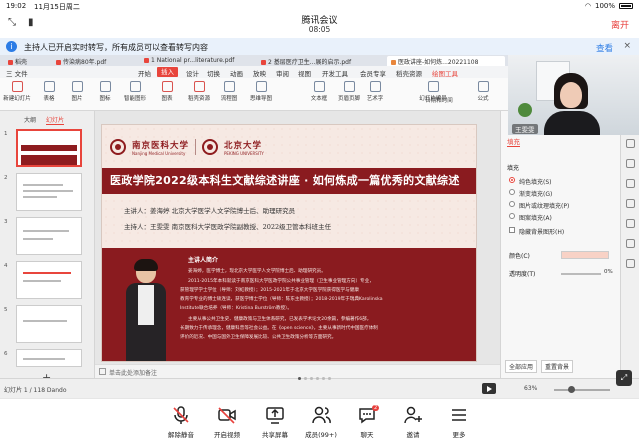  What do you see at coordinates (229, 91) in the screenshot?
I see `flowchart-button: 流程图` at bounding box center [229, 91].